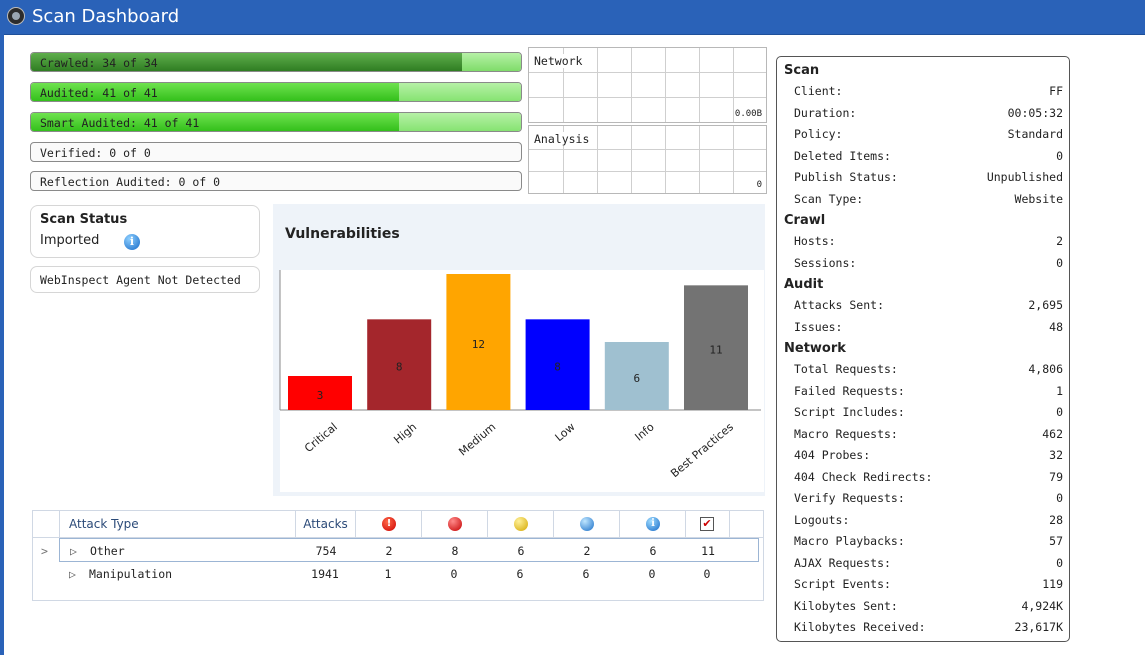  I want to click on summary-label: Logouts:, so click(822, 519).